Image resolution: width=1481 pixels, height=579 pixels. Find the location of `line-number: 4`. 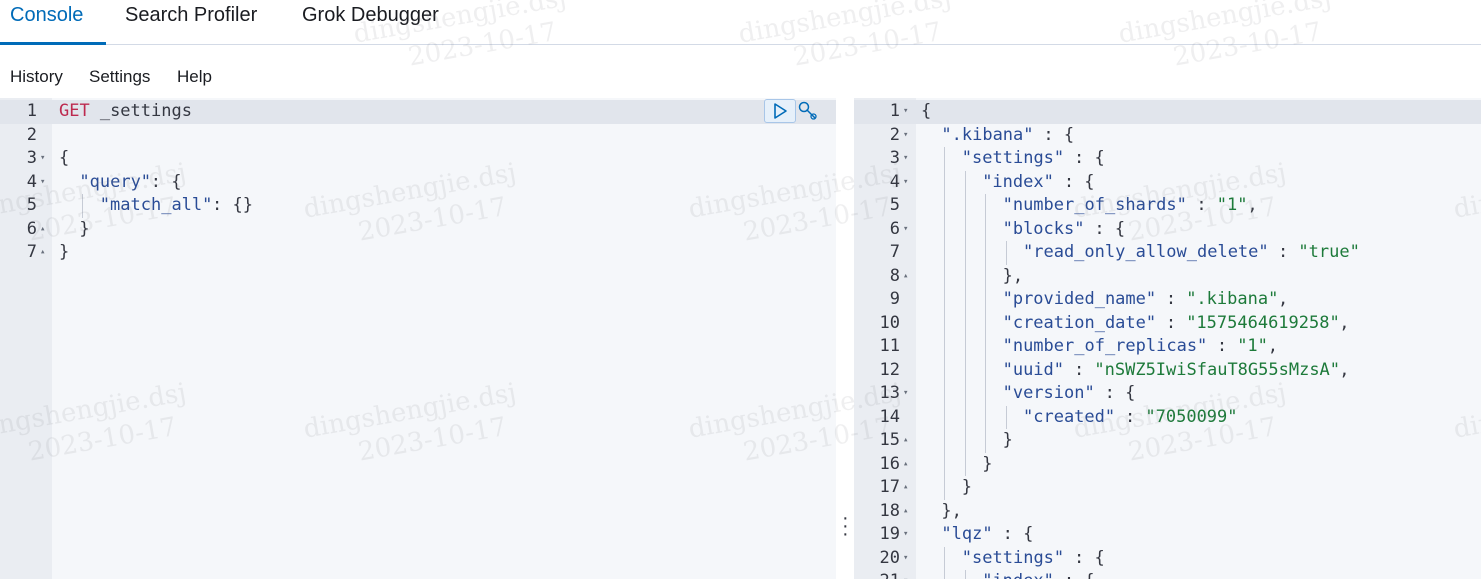

line-number: 4 is located at coordinates (894, 181).